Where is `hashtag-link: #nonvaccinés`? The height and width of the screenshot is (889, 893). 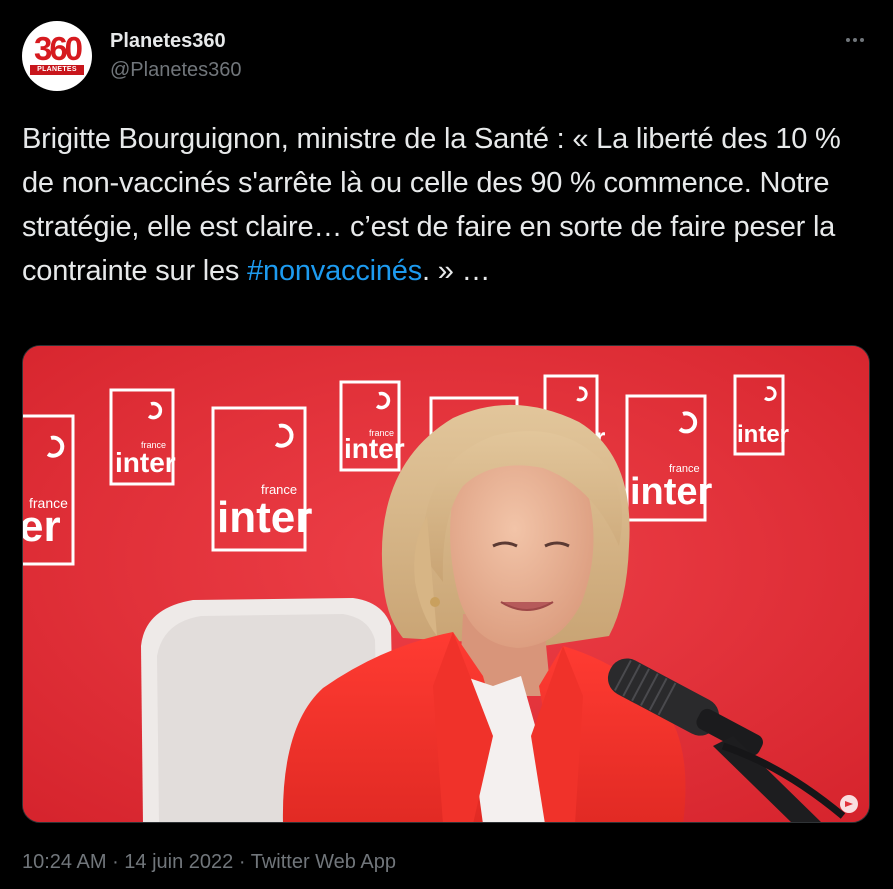
hashtag-link: #nonvaccinés is located at coordinates (334, 271).